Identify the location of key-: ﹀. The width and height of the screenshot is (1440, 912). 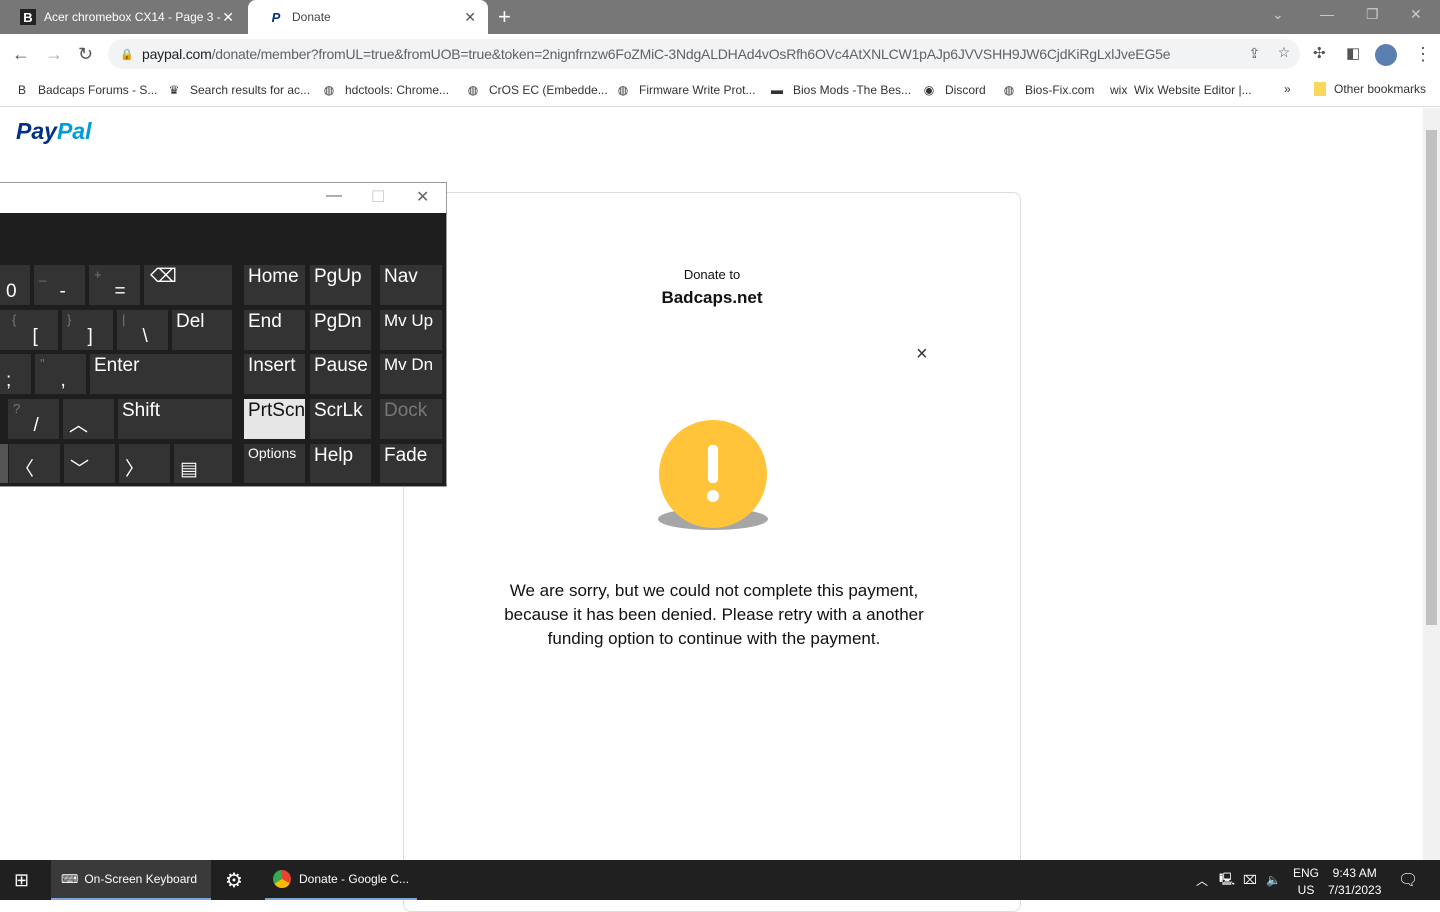
(89, 463).